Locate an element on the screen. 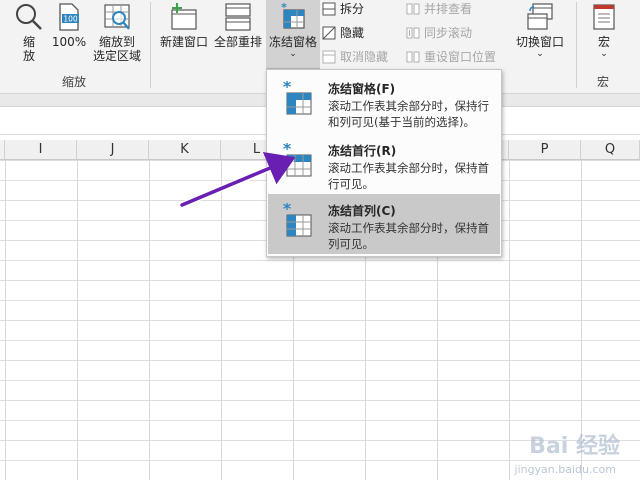 The width and height of the screenshot is (640, 480). zoom-label: 缩 放 is located at coordinates (28, 49).